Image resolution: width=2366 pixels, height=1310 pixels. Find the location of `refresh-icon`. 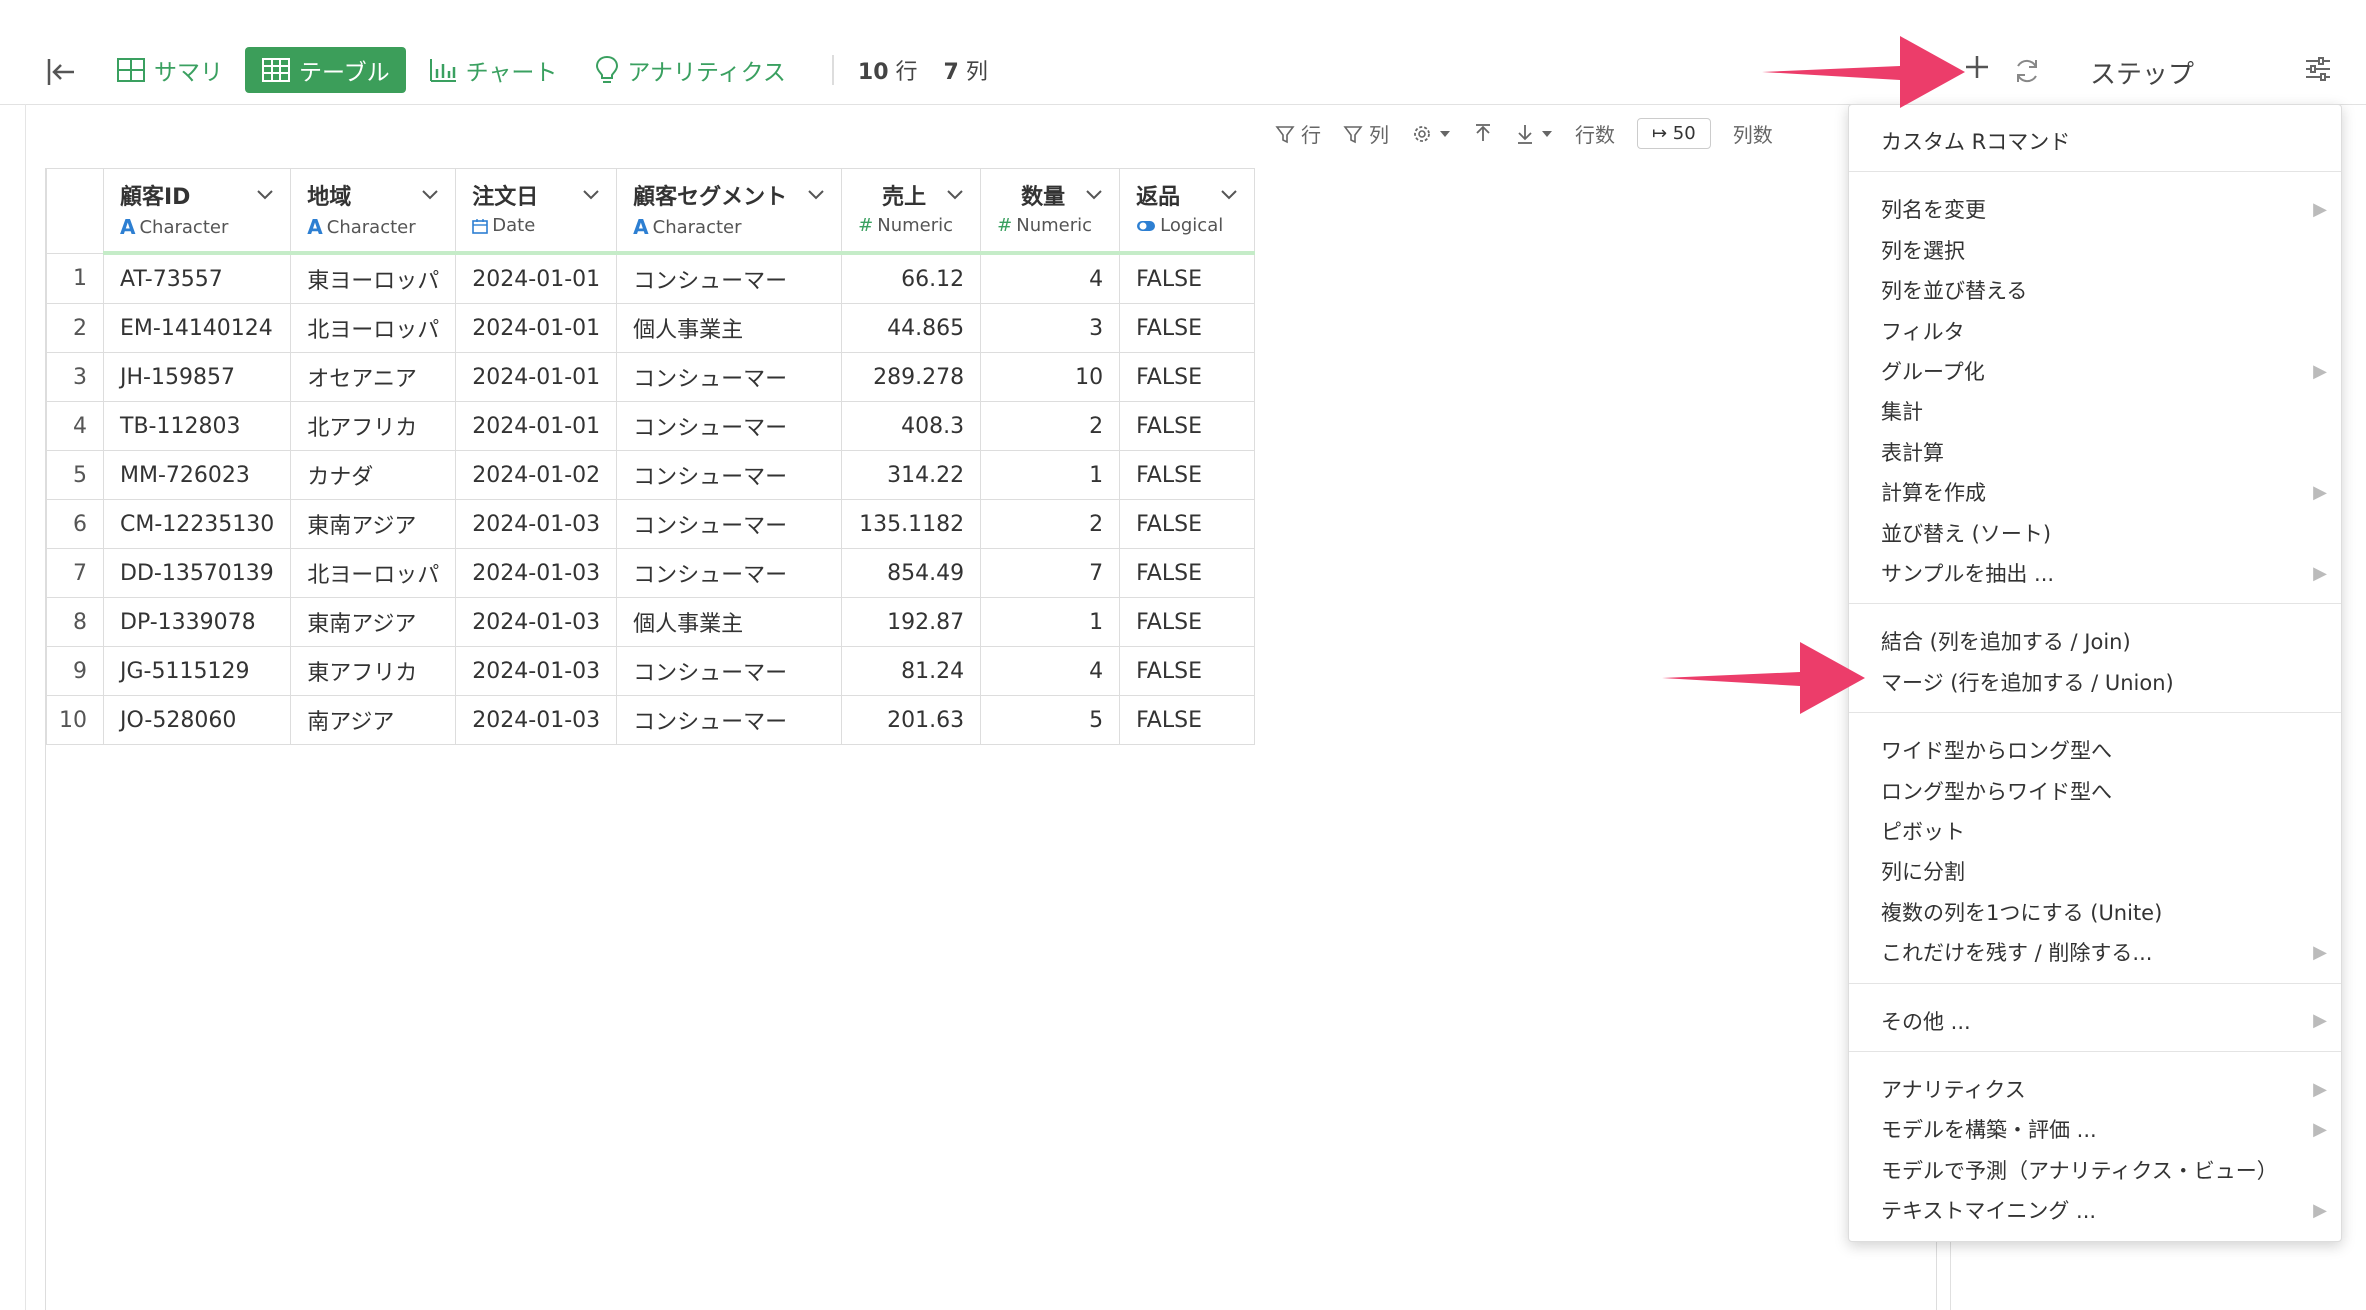

refresh-icon is located at coordinates (2027, 71).